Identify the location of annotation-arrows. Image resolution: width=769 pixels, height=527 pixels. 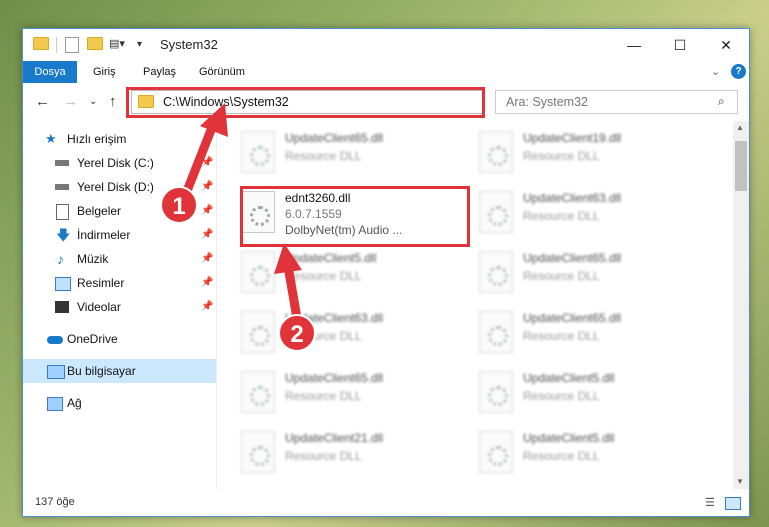
(241, 216).